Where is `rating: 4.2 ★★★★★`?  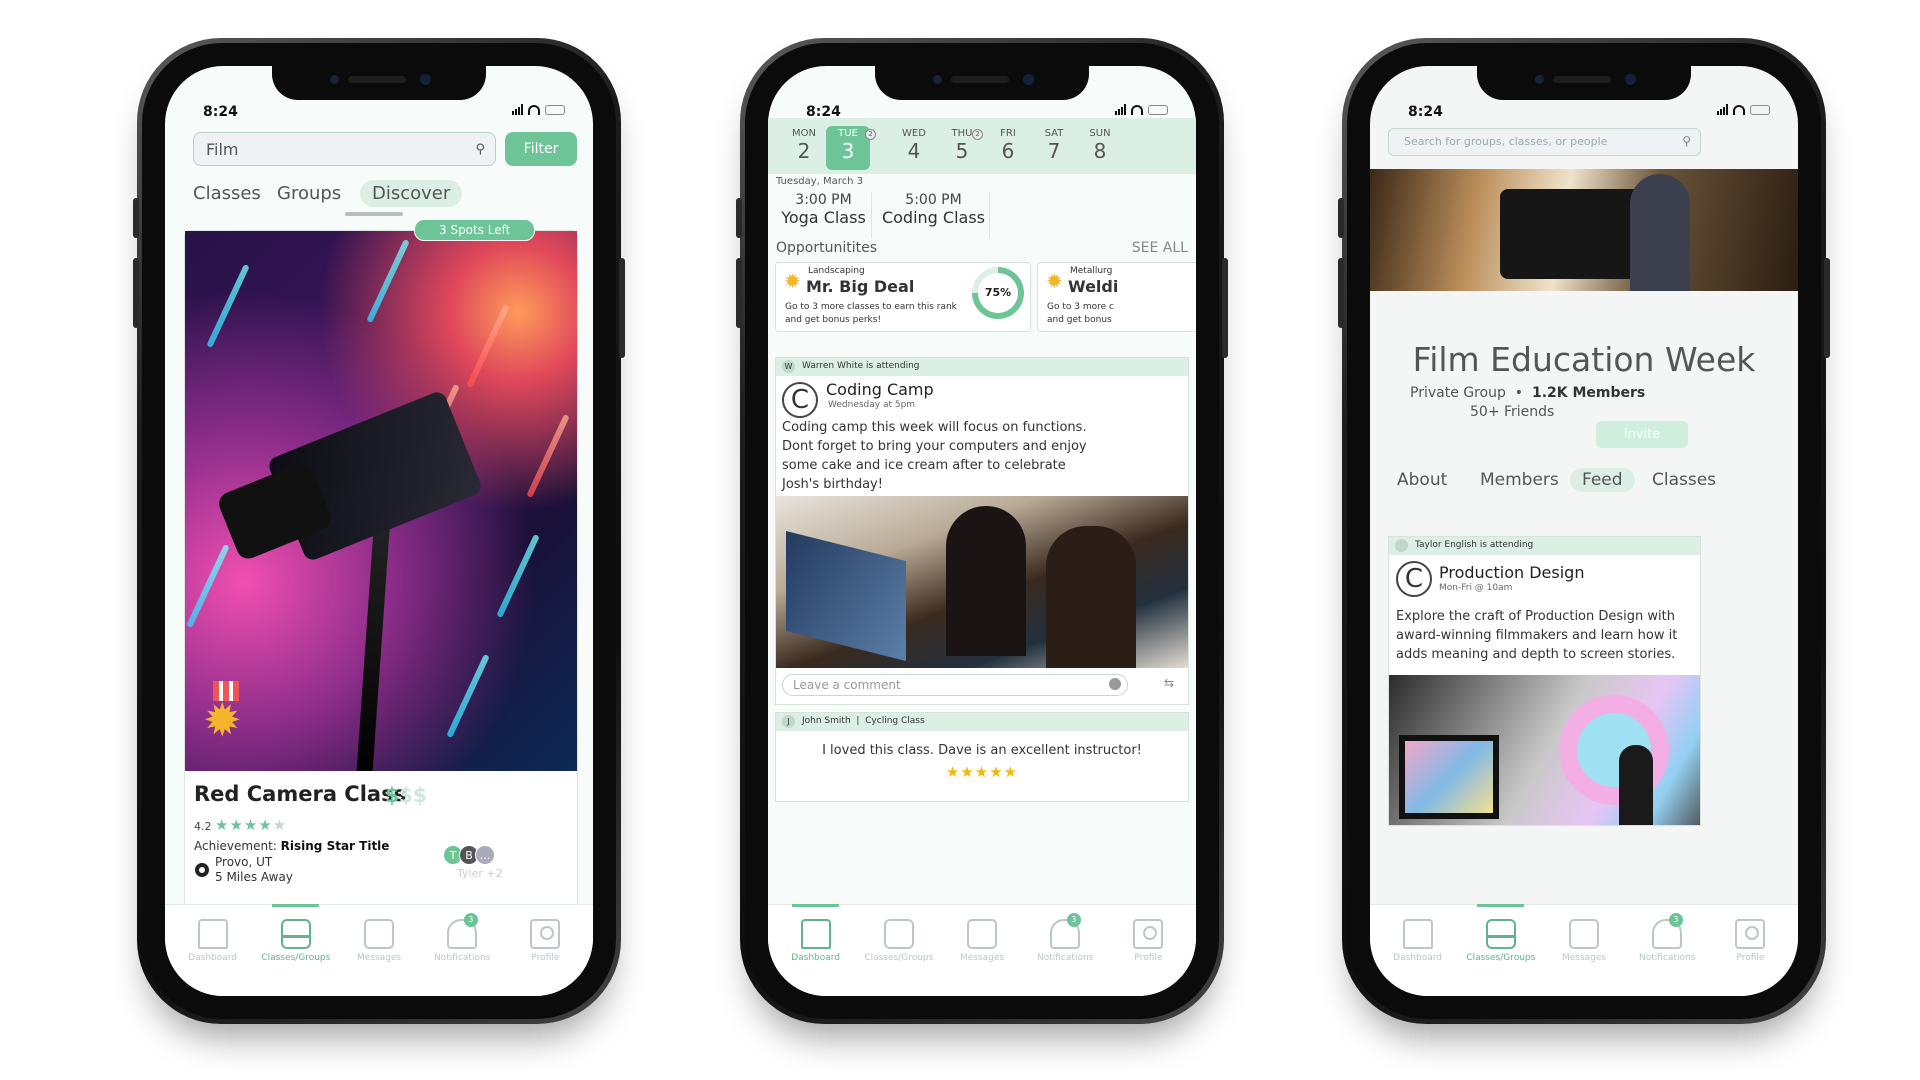 rating: 4.2 ★★★★★ is located at coordinates (240, 825).